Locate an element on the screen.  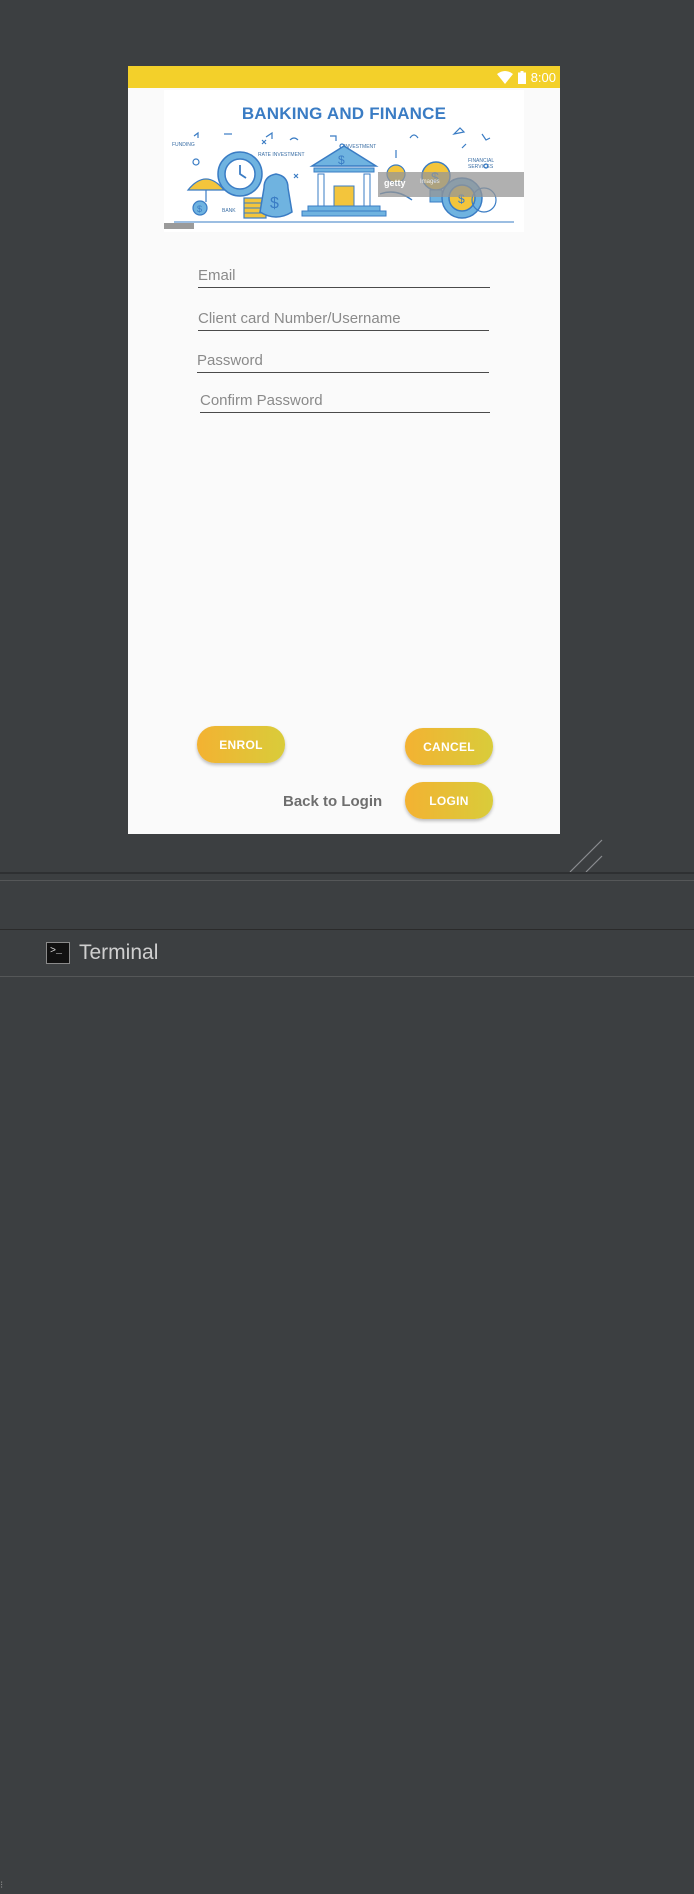
tool-window-panel is located at coordinates (347, 905).